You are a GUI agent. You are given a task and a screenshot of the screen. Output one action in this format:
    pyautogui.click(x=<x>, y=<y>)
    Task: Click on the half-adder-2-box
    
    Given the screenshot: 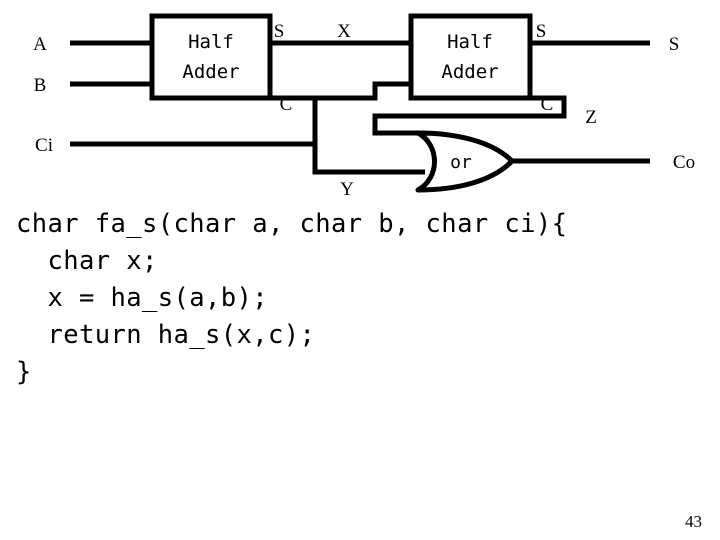 What is the action you would take?
    pyautogui.click(x=470, y=57)
    